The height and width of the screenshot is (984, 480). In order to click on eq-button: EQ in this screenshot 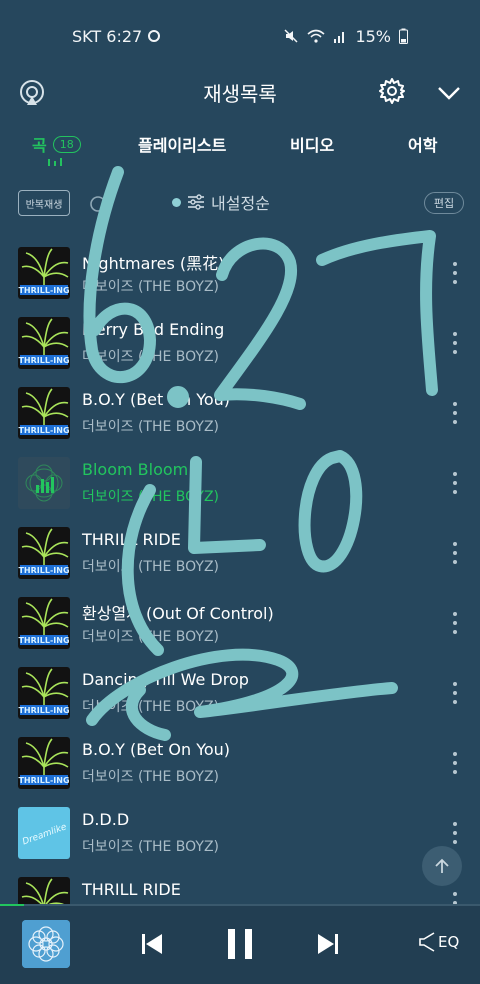, I will do `click(438, 942)`.